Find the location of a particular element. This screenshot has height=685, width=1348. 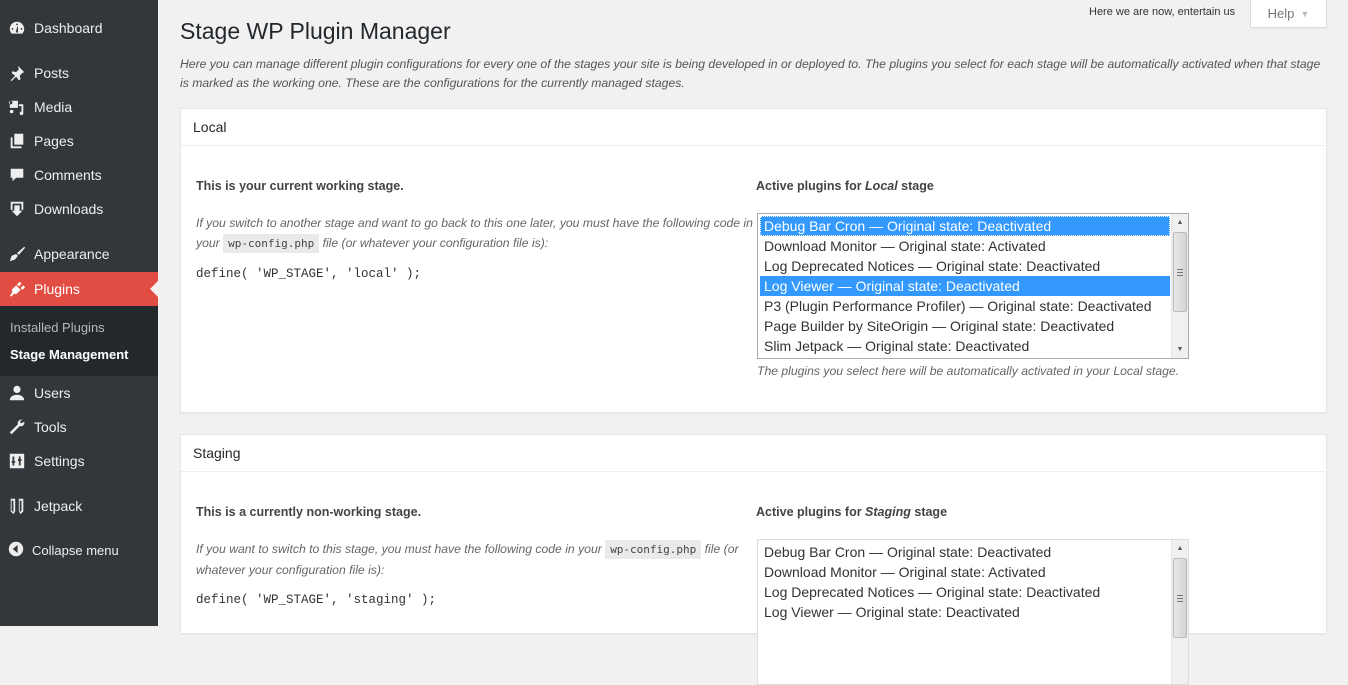

pin-icon is located at coordinates (17, 73).